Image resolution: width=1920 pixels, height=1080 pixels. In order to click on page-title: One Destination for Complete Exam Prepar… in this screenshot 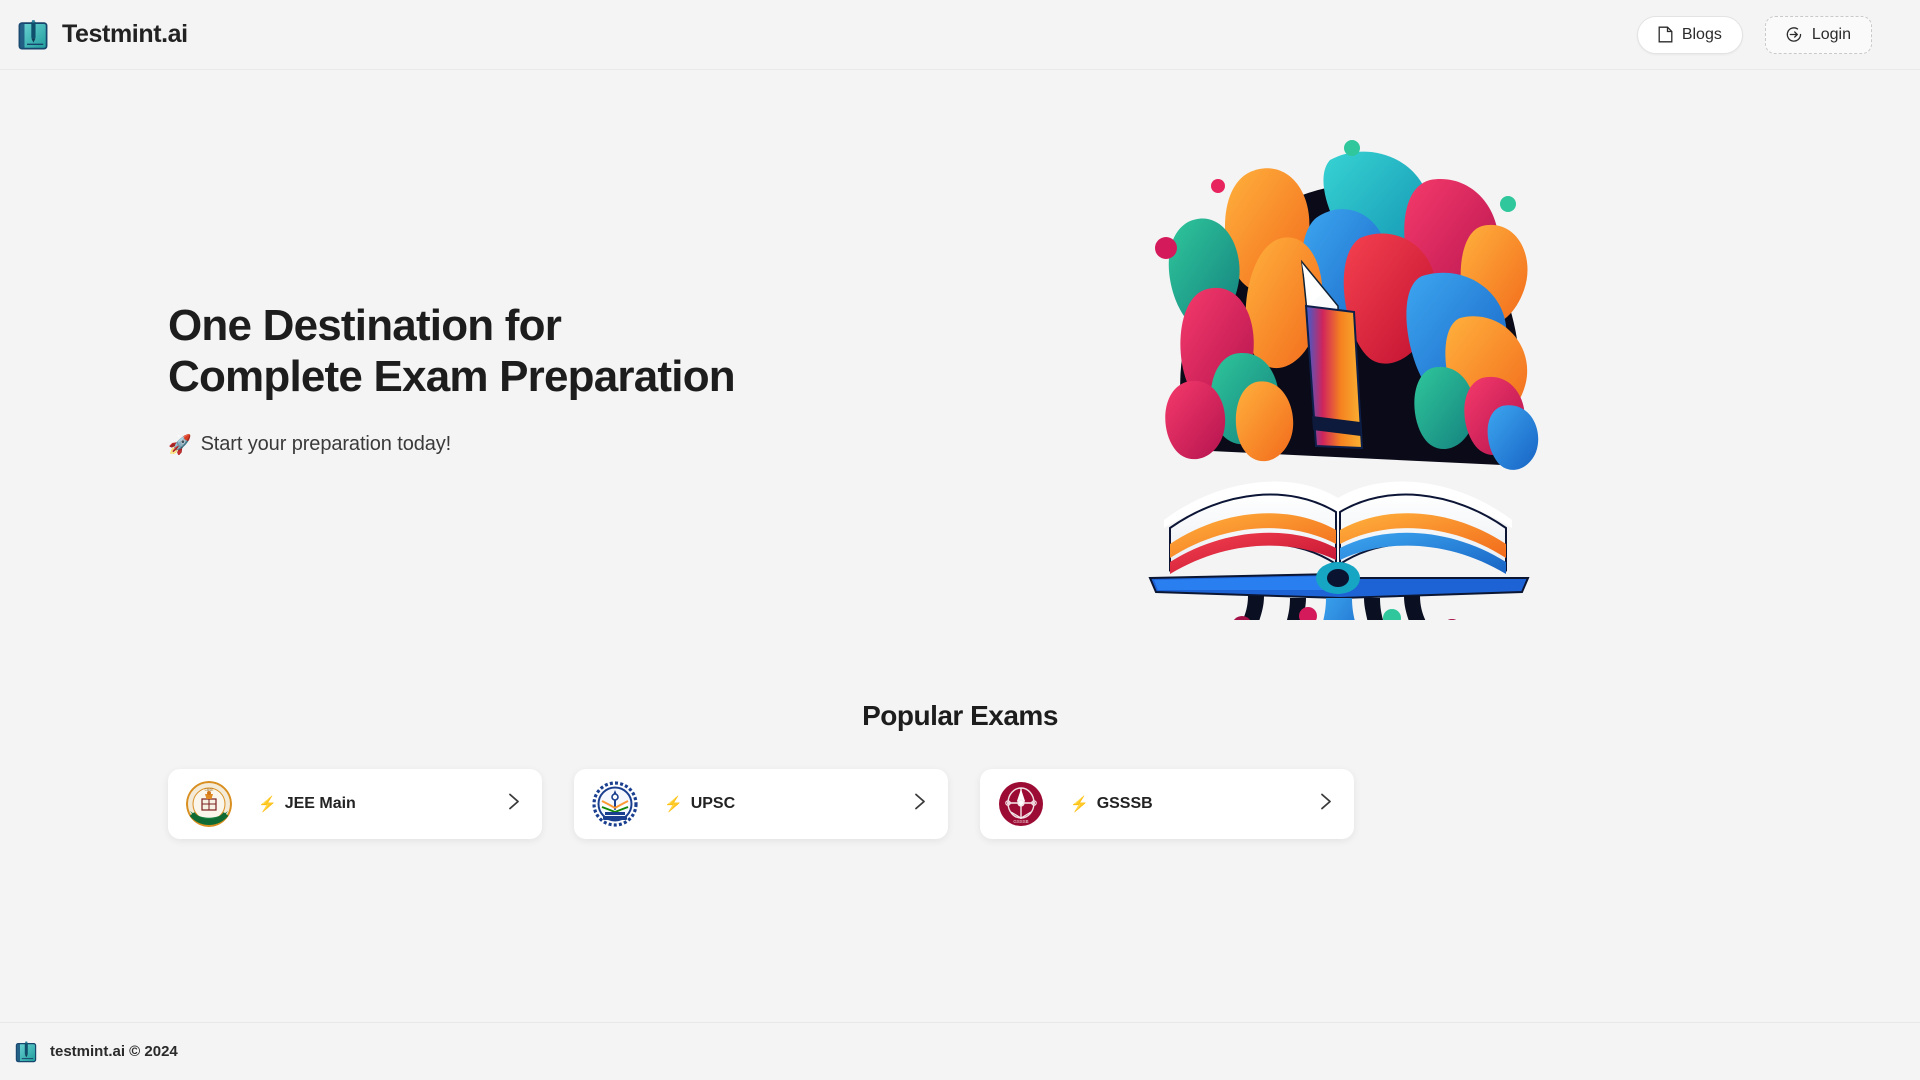, I will do `click(528, 351)`.